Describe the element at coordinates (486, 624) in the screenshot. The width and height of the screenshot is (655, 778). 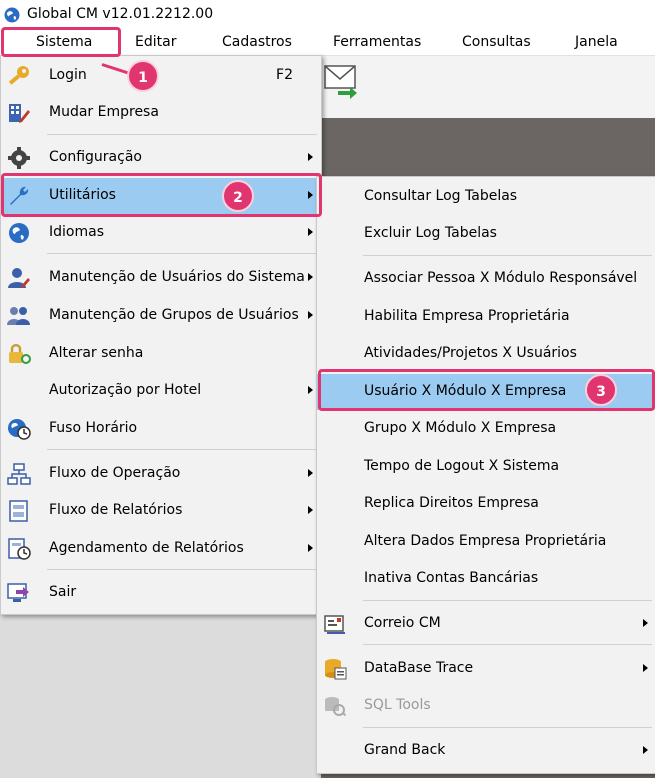
I see `submenu-item-correio-cm: Correio CM` at that location.